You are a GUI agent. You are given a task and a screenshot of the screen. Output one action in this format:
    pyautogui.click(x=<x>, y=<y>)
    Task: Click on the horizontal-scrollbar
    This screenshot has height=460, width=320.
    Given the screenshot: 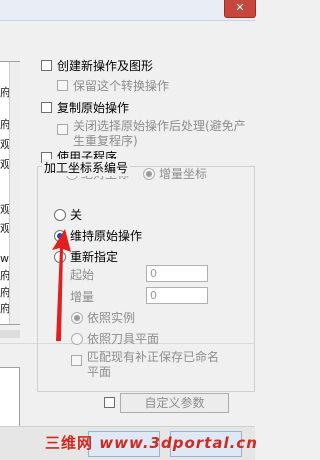 What is the action you would take?
    pyautogui.click(x=10, y=334)
    